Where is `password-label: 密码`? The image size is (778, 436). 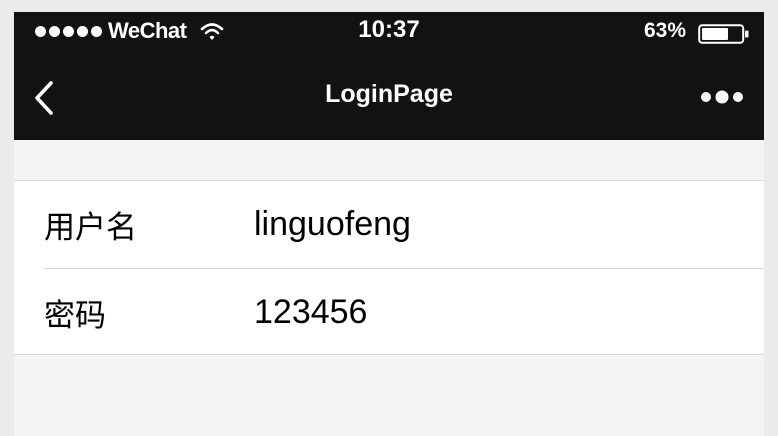 password-label: 密码 is located at coordinates (75, 315).